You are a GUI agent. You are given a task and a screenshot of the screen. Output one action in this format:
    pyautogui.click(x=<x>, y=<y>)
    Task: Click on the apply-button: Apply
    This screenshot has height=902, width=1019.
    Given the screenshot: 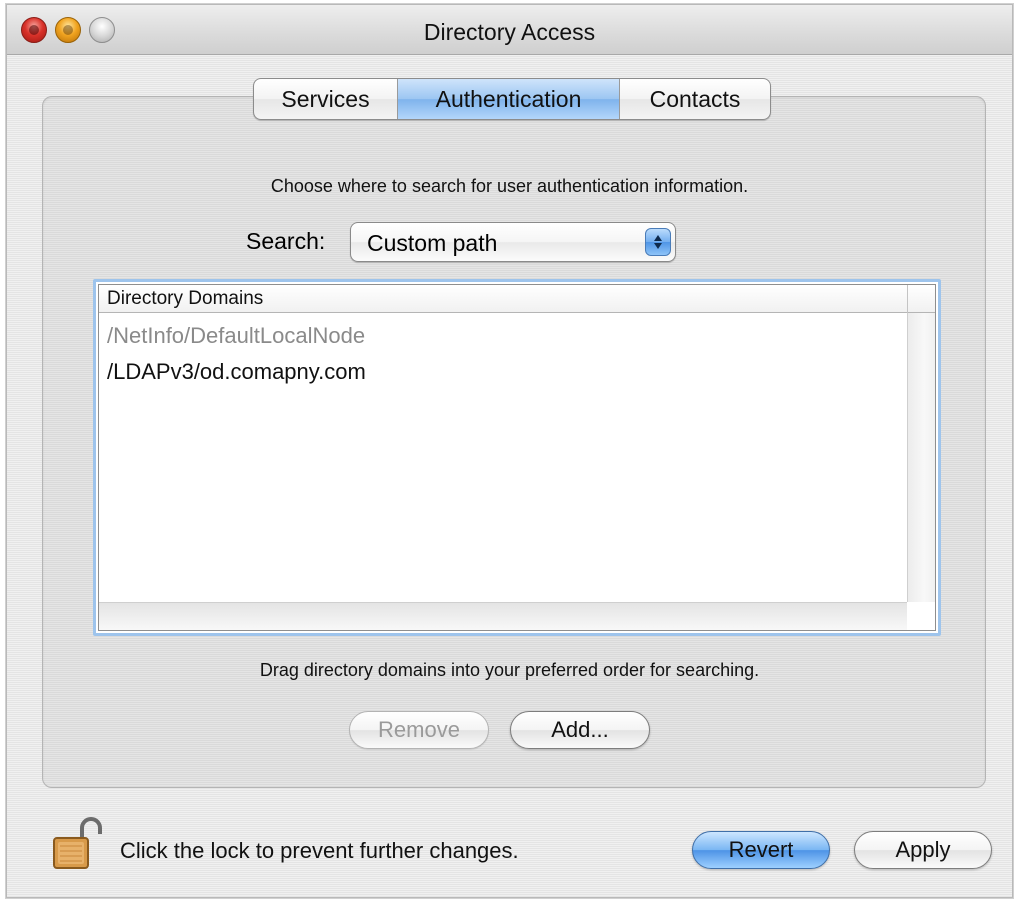 What is the action you would take?
    pyautogui.click(x=923, y=850)
    